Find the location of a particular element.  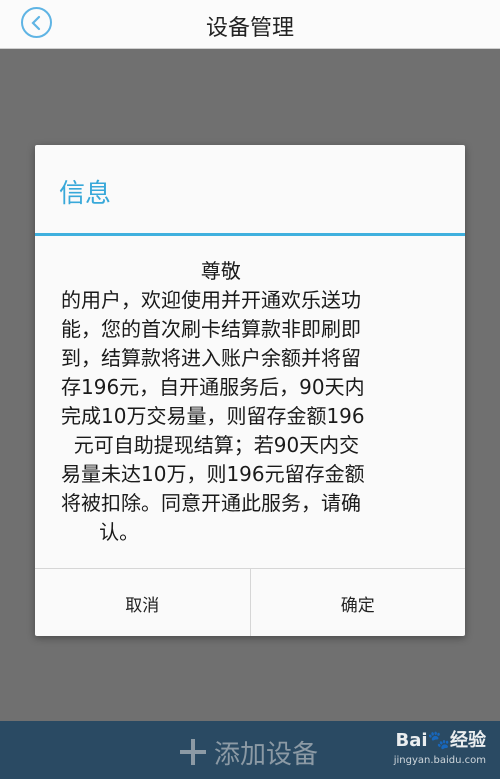

add-device-label: 添加设备 is located at coordinates (266, 754).